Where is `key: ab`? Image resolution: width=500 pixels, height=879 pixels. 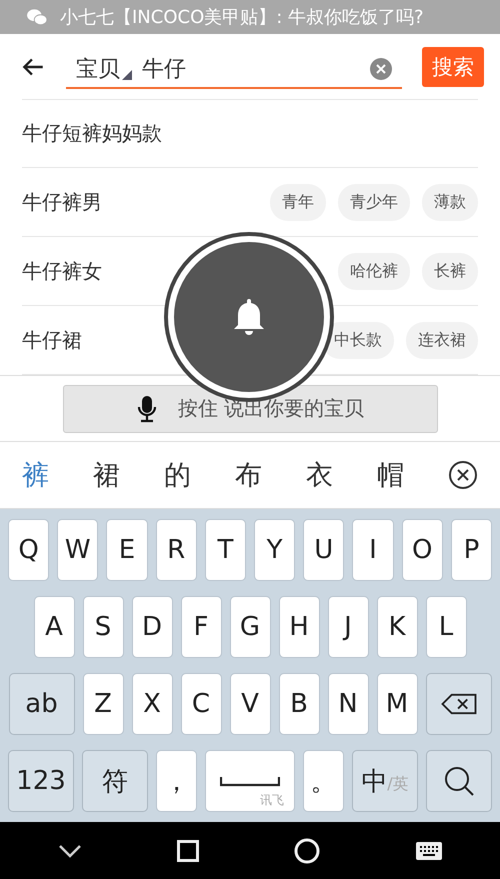 key: ab is located at coordinates (41, 704).